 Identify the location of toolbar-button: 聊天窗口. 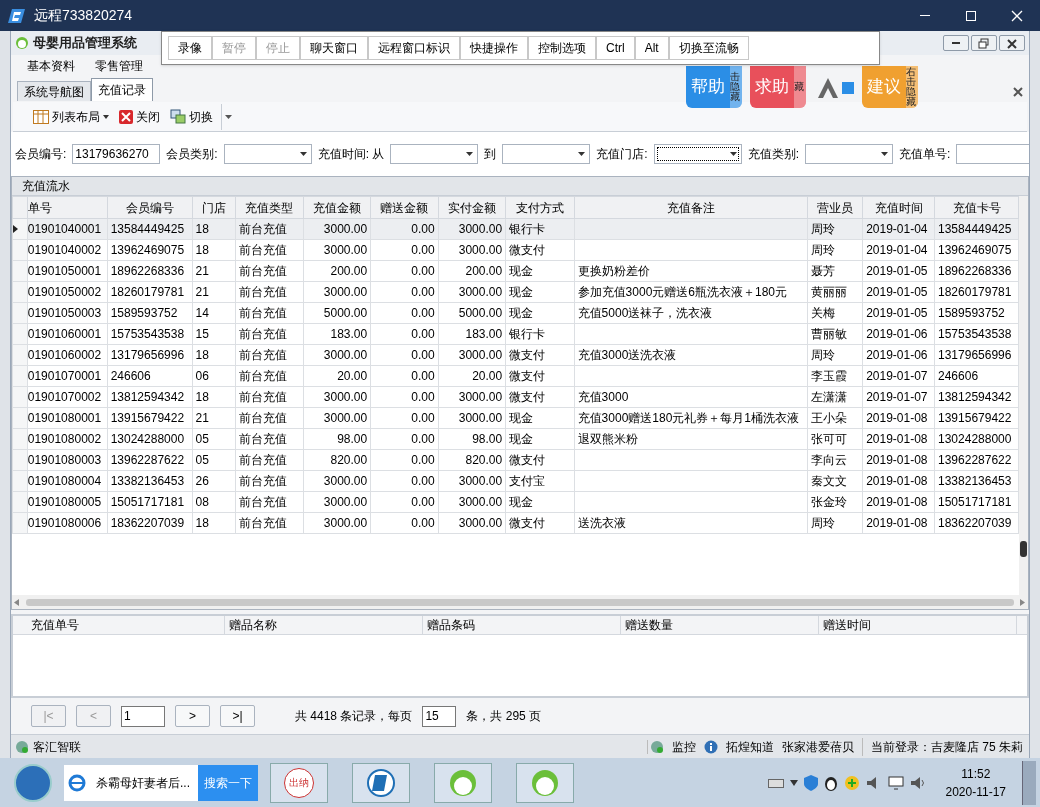
(334, 48).